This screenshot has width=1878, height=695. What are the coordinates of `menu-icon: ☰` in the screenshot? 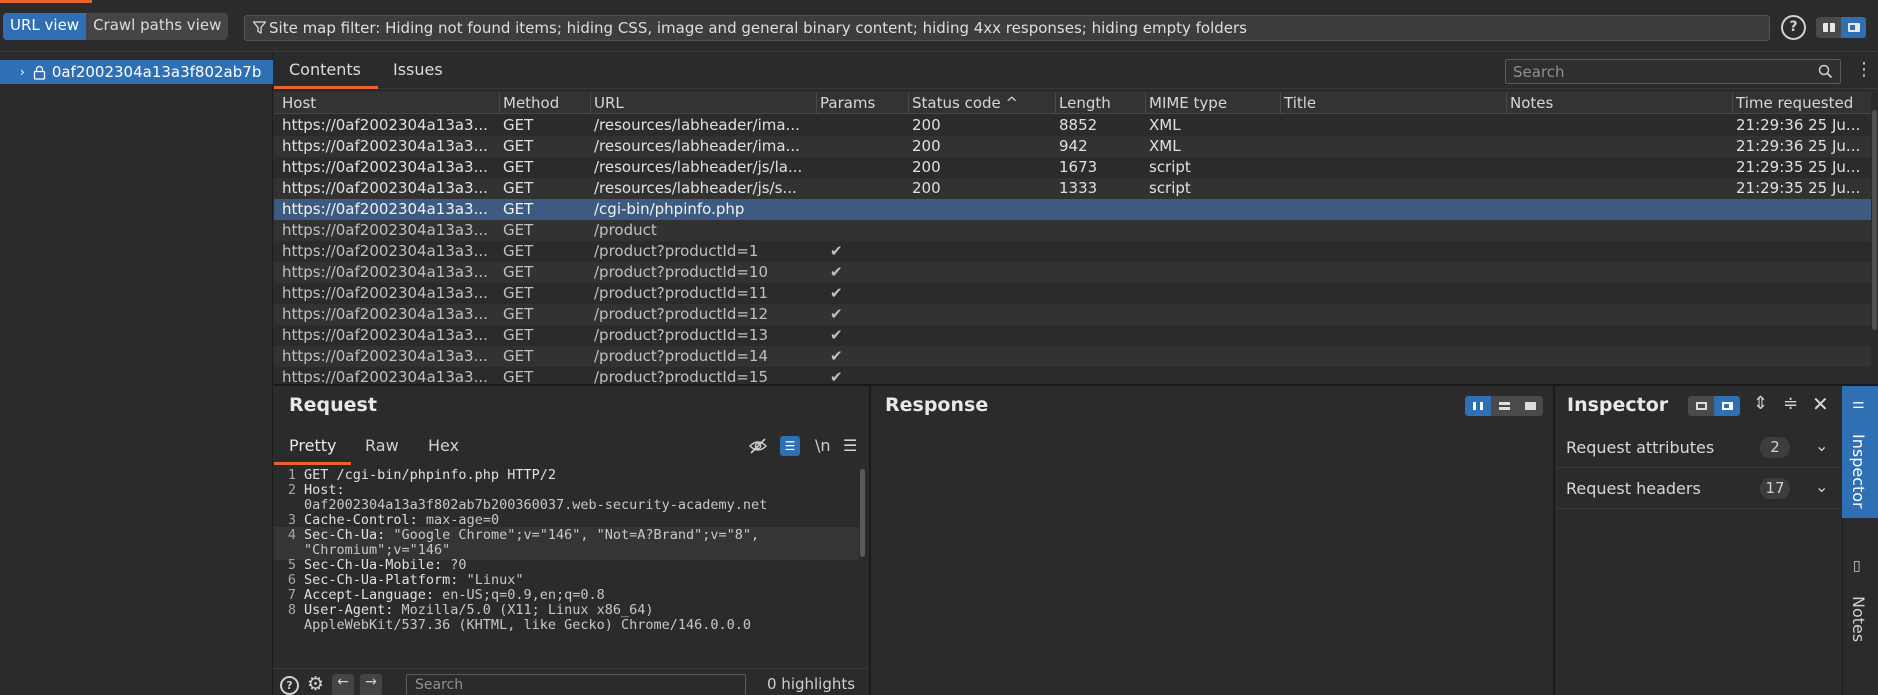 It's located at (850, 445).